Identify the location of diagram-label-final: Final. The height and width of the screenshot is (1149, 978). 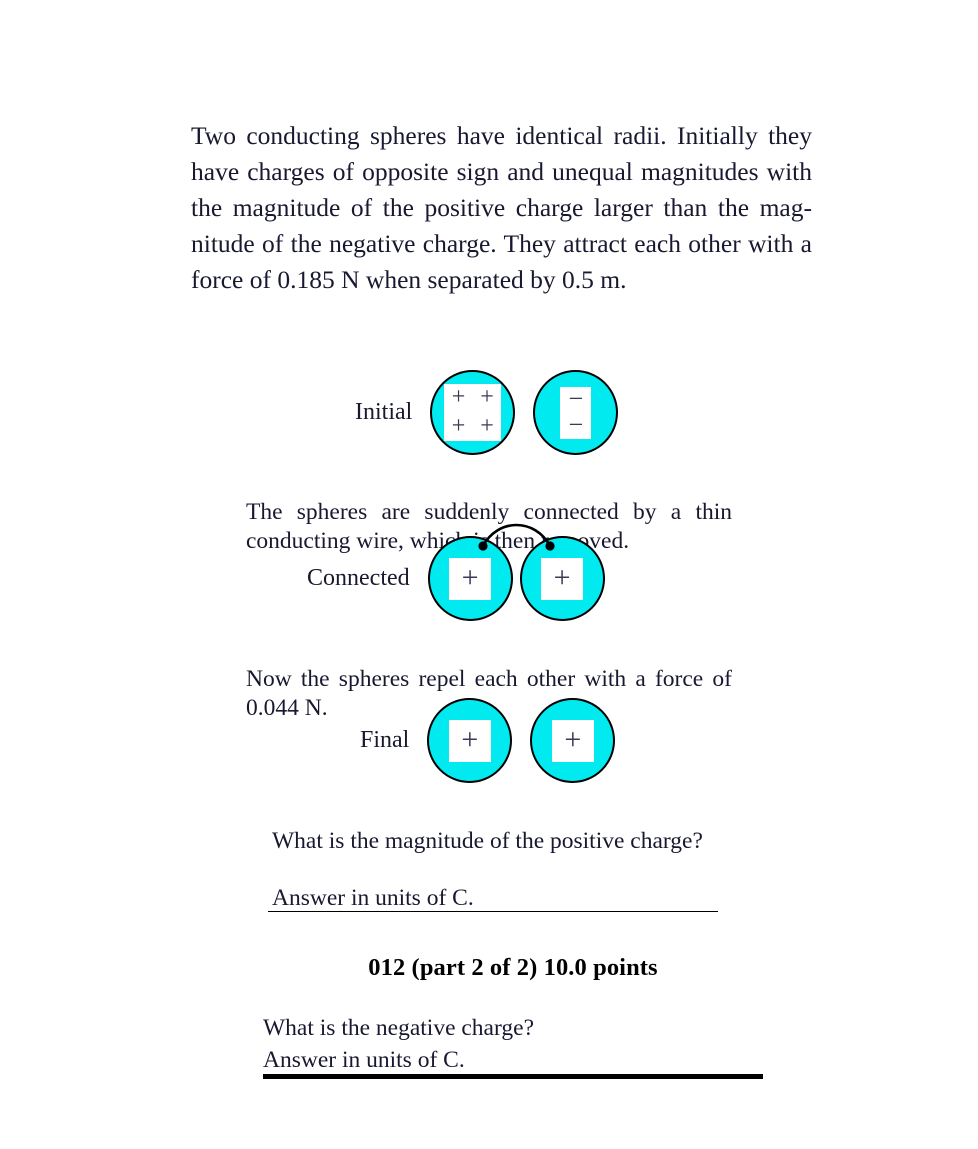
(385, 740).